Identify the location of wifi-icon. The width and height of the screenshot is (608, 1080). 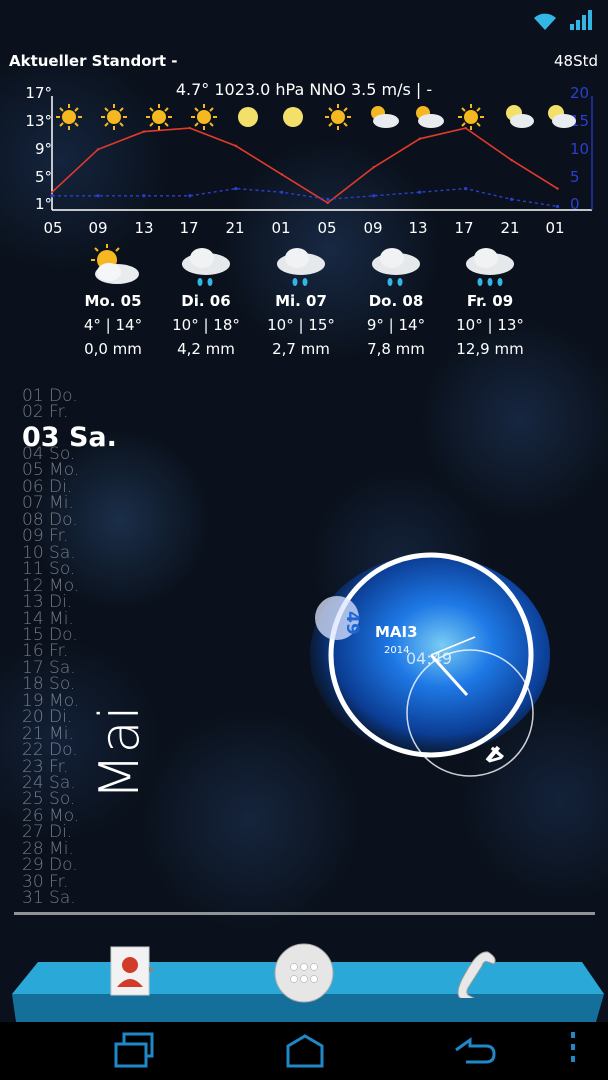
(545, 21).